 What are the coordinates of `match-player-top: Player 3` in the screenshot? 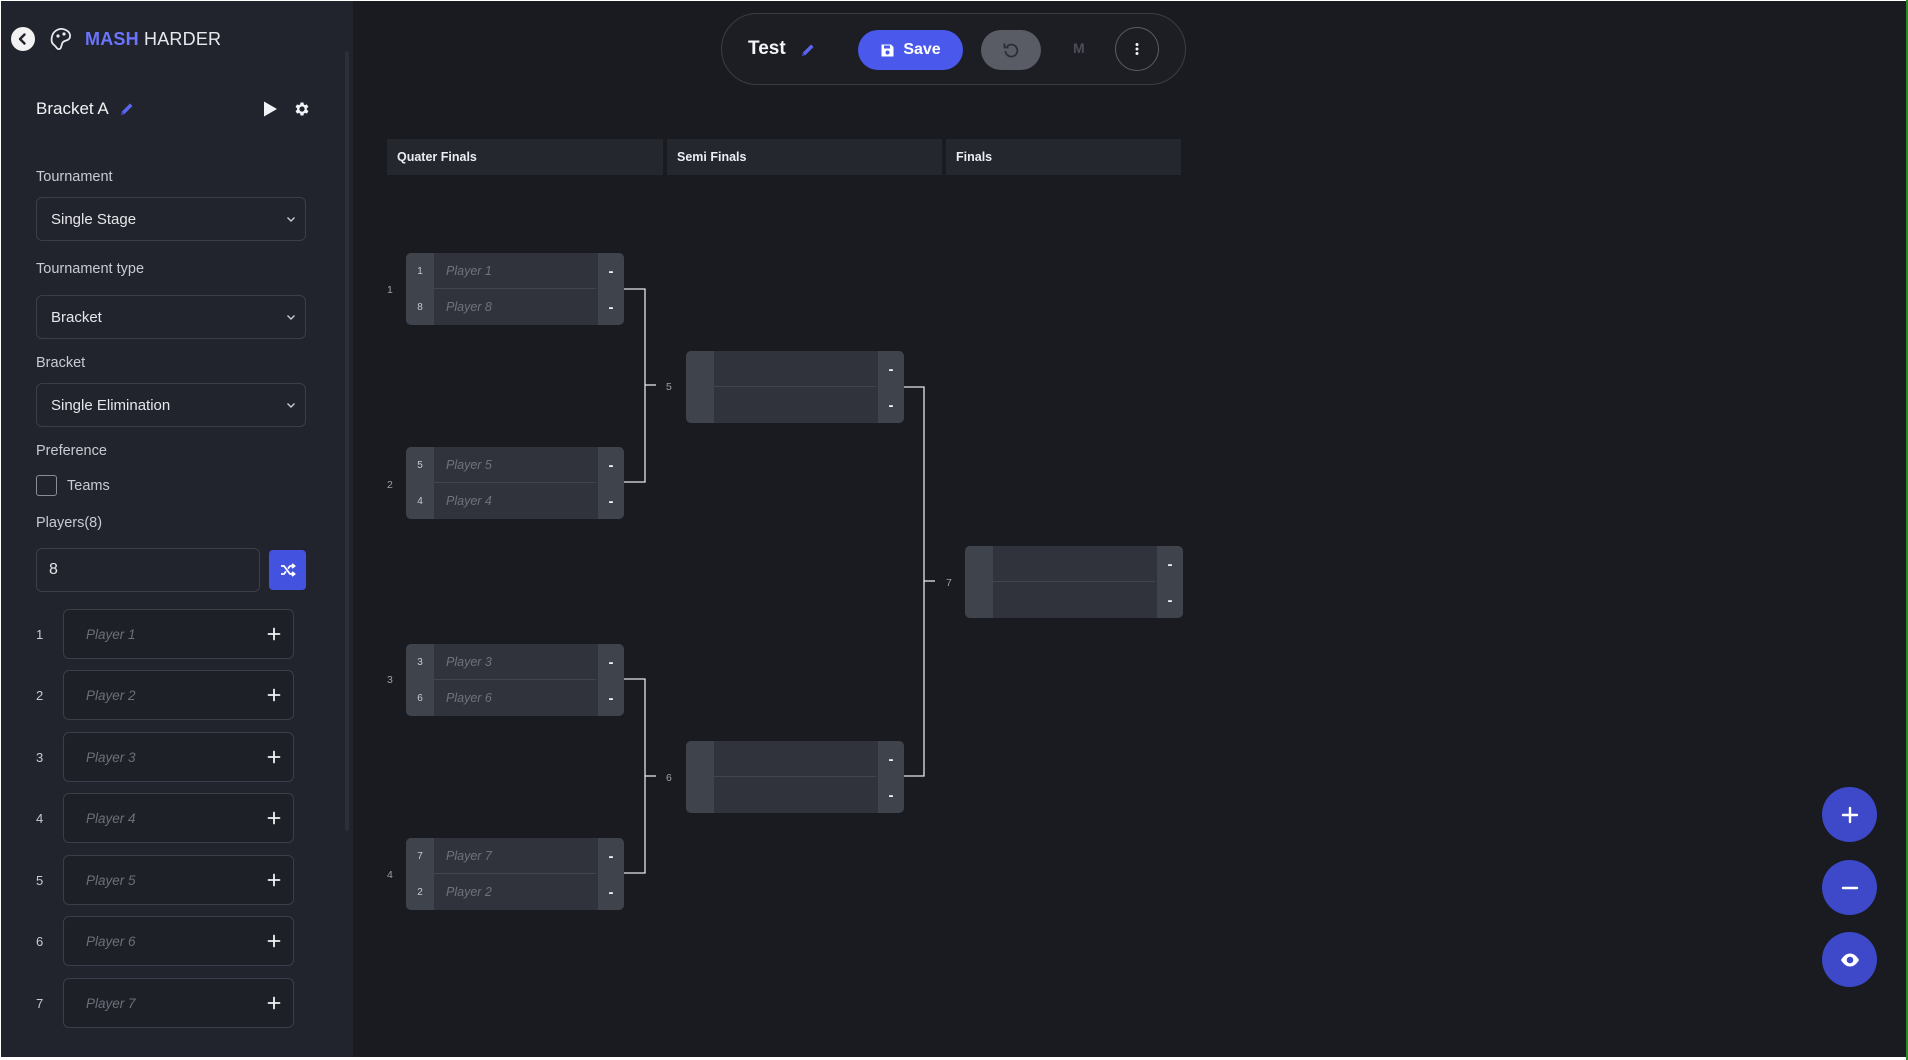 It's located at (469, 662).